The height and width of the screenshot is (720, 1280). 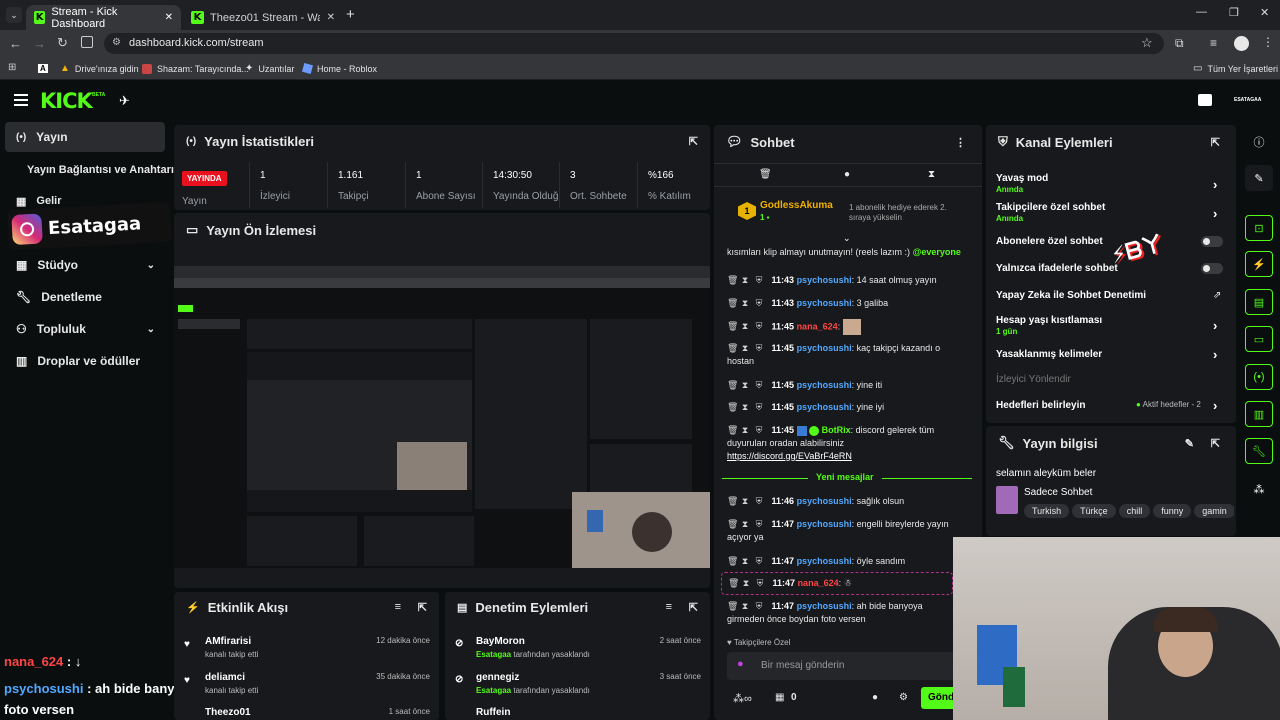 What do you see at coordinates (1268, 42) in the screenshot?
I see `browser-menu-icon: ⋮` at bounding box center [1268, 42].